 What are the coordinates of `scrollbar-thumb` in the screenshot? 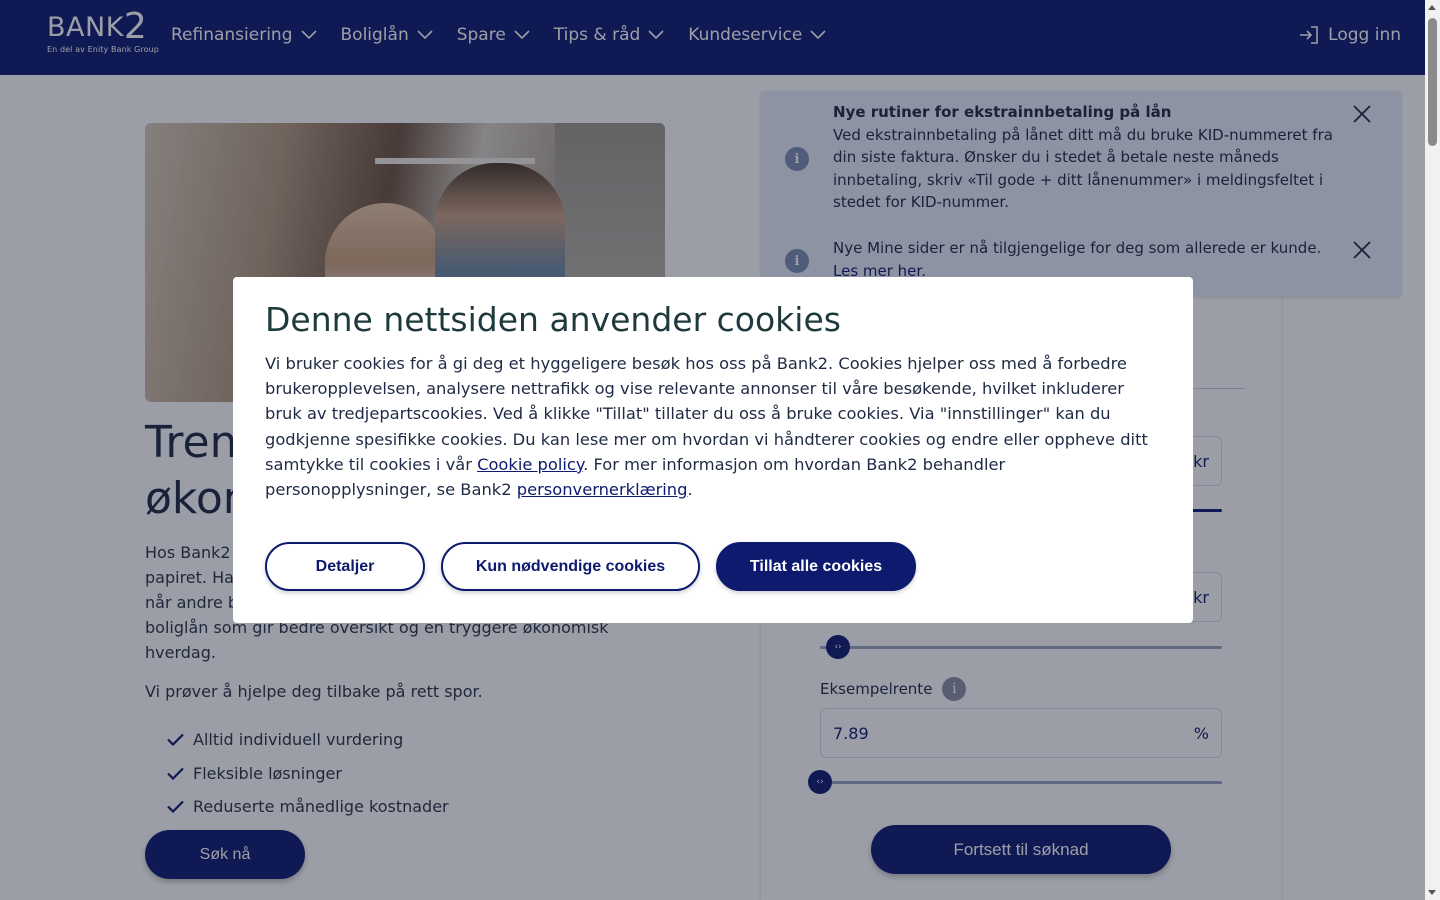 It's located at (1432, 82).